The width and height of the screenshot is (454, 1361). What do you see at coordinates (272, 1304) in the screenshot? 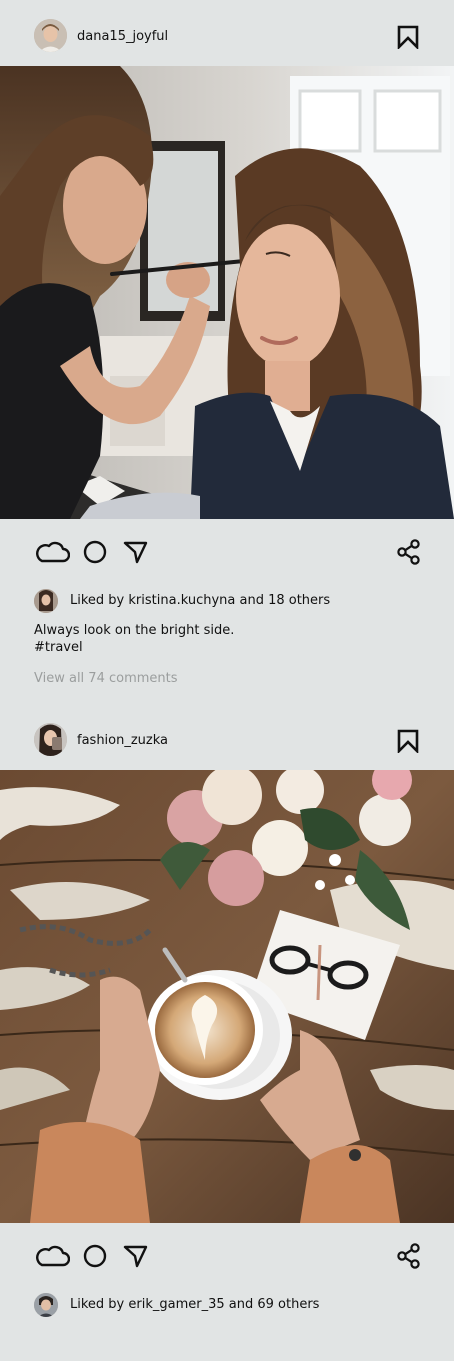
I see `likes-others: and 69 others` at bounding box center [272, 1304].